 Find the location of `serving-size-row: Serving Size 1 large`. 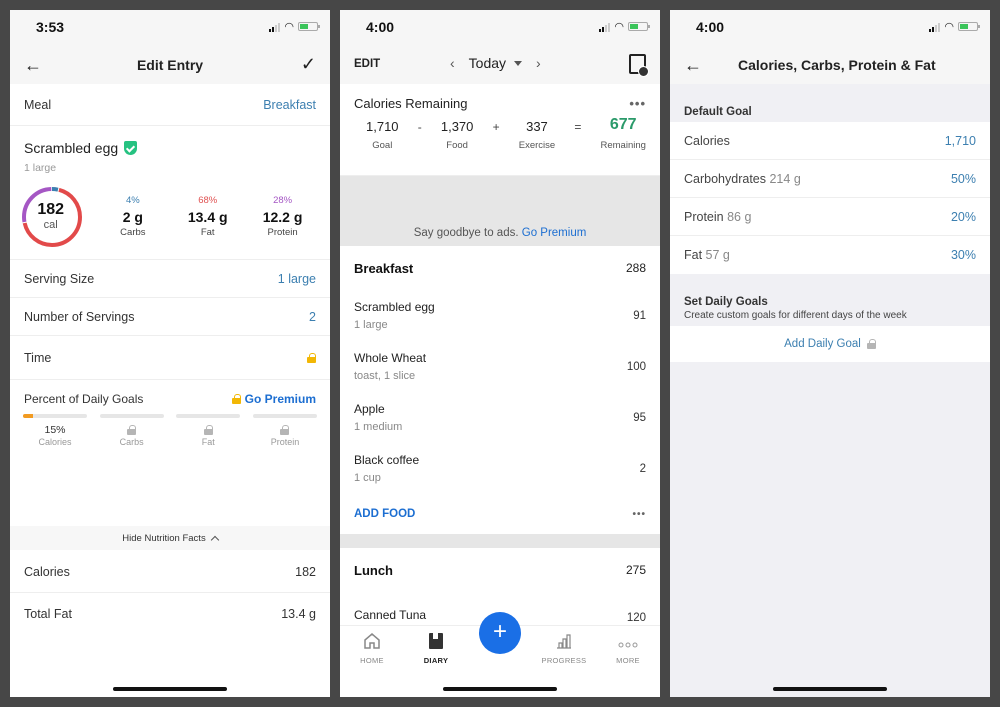

serving-size-row: Serving Size 1 large is located at coordinates (170, 279).